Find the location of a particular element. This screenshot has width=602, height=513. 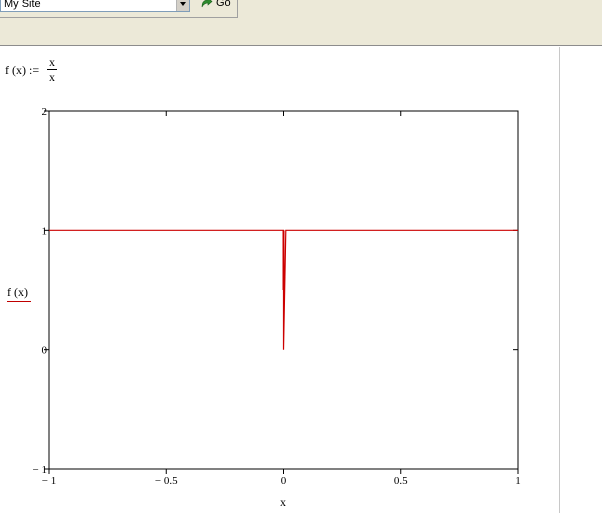

y-tick-label: 2 is located at coordinates (45, 112).